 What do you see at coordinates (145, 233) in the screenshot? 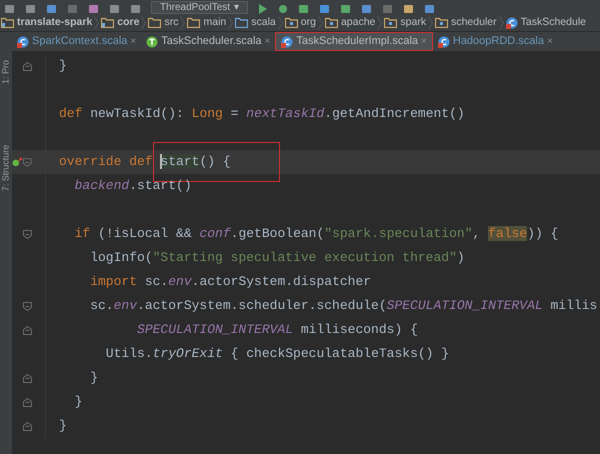
I see `code-token: (!isLocal &&` at bounding box center [145, 233].